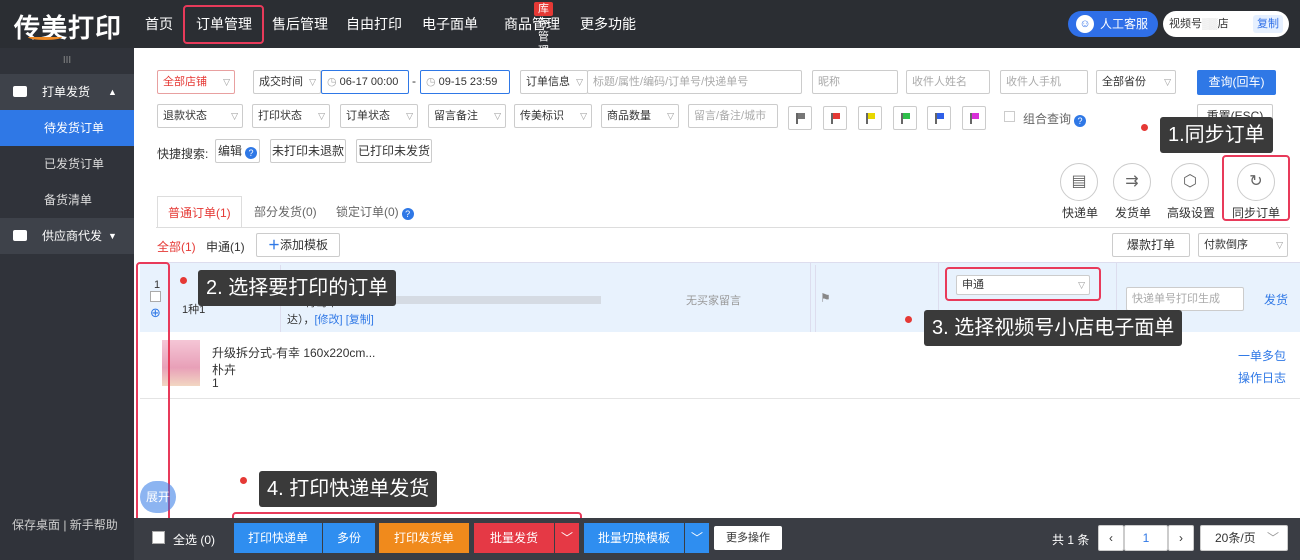  What do you see at coordinates (608, 24) in the screenshot?
I see `nav-more: 更多功能` at bounding box center [608, 24].